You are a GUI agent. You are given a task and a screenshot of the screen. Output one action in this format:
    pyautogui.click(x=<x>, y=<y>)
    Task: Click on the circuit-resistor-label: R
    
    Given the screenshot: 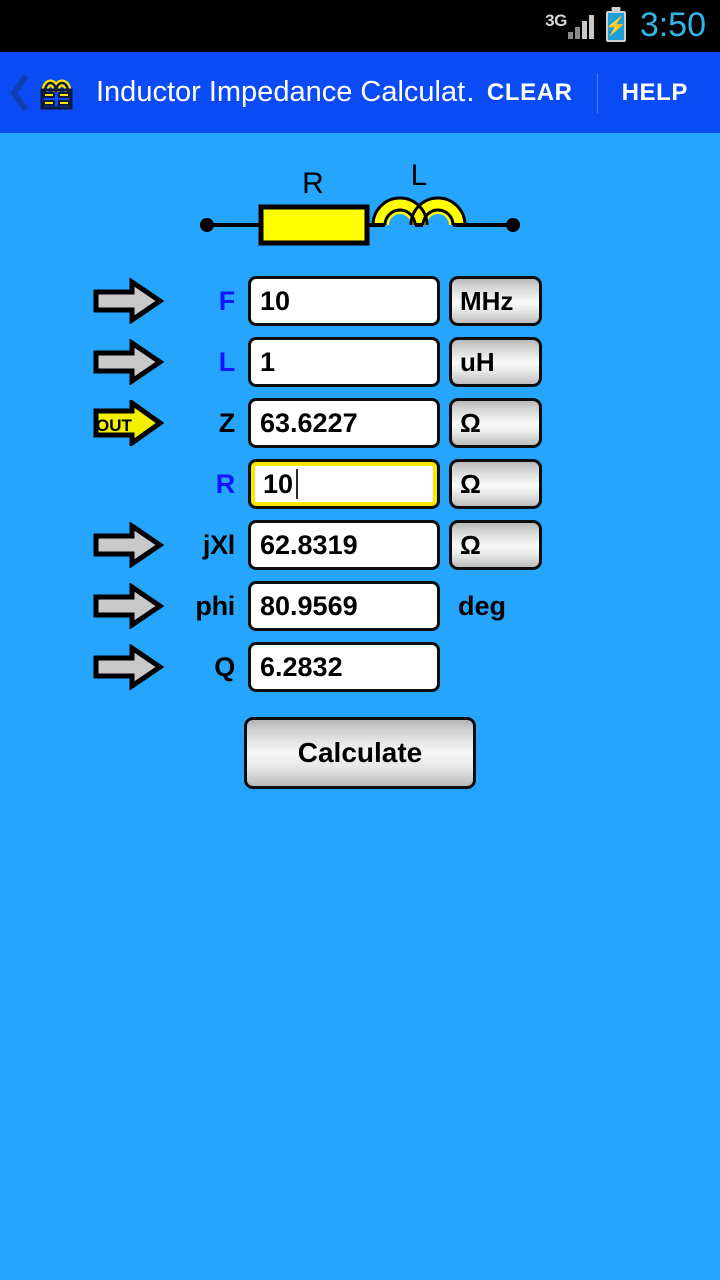 What is the action you would take?
    pyautogui.click(x=313, y=183)
    